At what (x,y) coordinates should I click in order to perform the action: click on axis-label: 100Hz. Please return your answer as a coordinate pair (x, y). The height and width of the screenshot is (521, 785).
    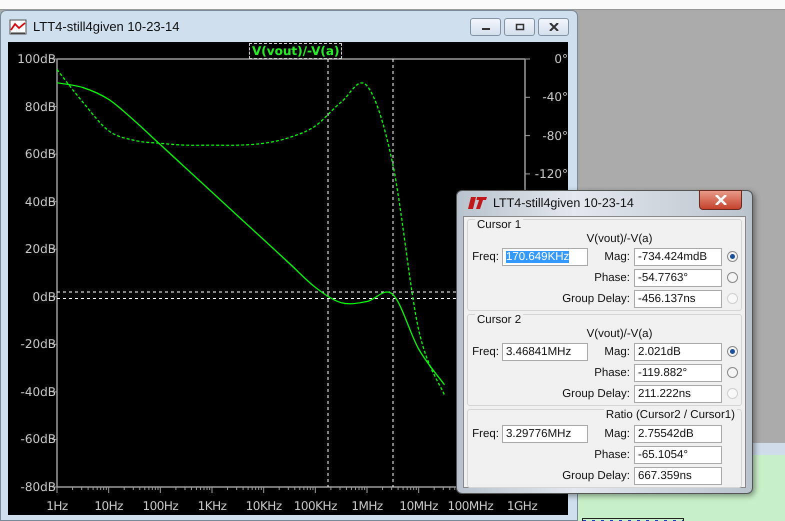
    Looking at the image, I should click on (160, 506).